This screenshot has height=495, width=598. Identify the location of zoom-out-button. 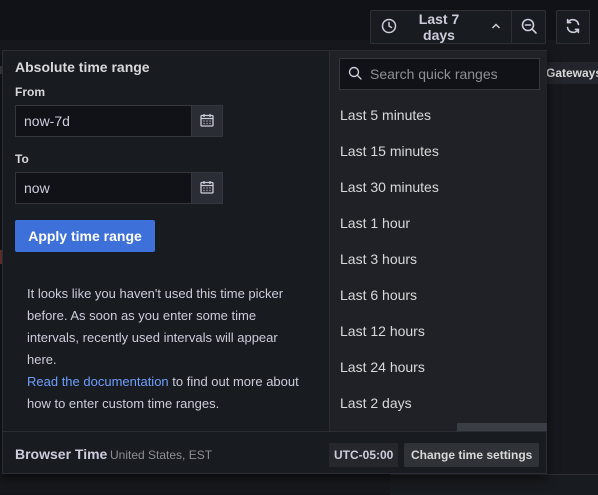
(529, 27).